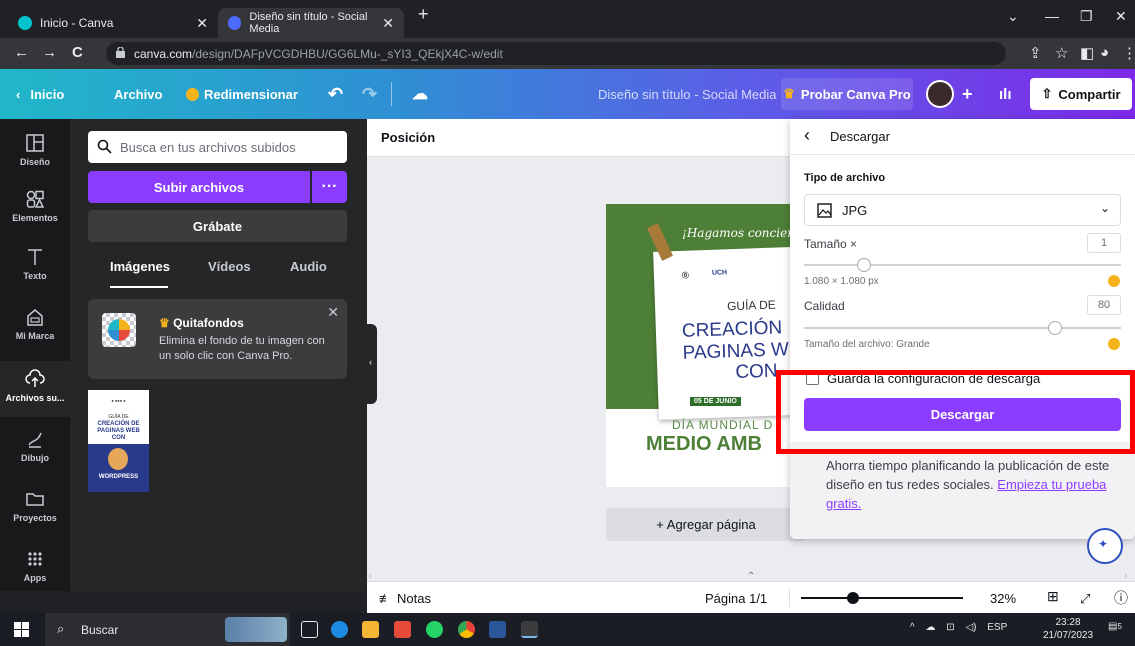 This screenshot has width=1135, height=646. Describe the element at coordinates (940, 94) in the screenshot. I see `avatar` at that location.